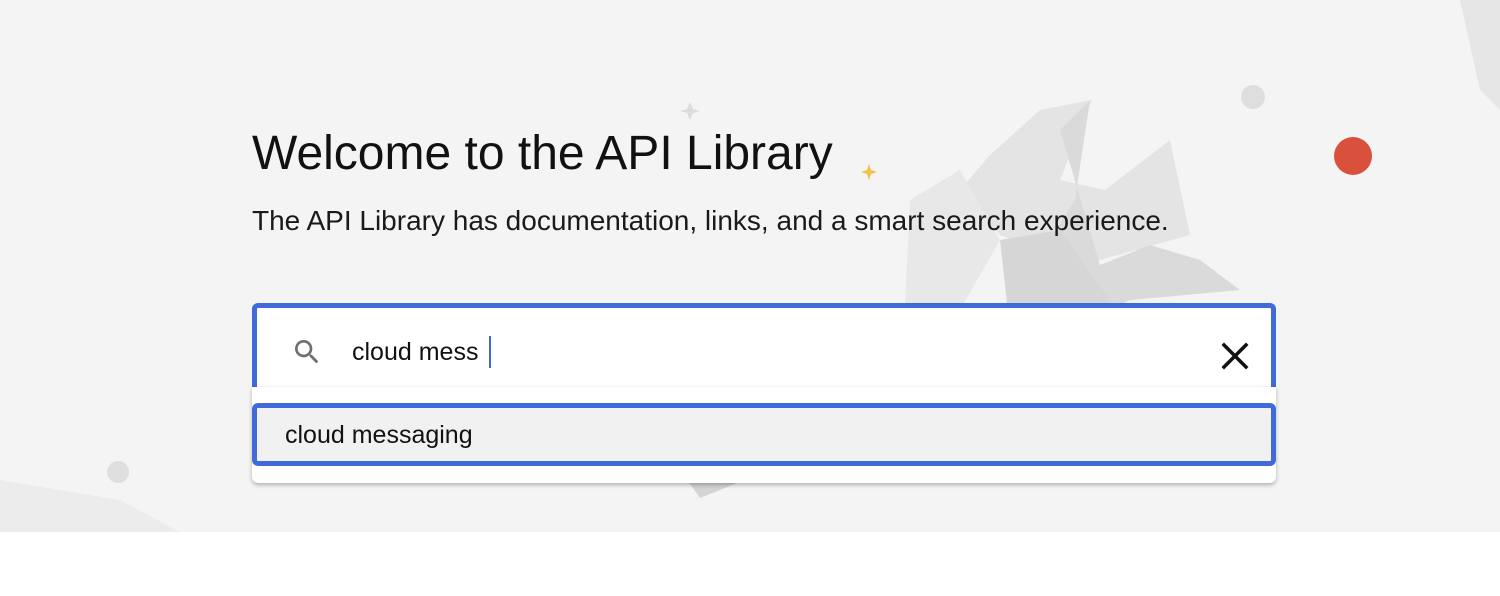 Image resolution: width=1500 pixels, height=596 pixels. What do you see at coordinates (307, 352) in the screenshot?
I see `search-icon` at bounding box center [307, 352].